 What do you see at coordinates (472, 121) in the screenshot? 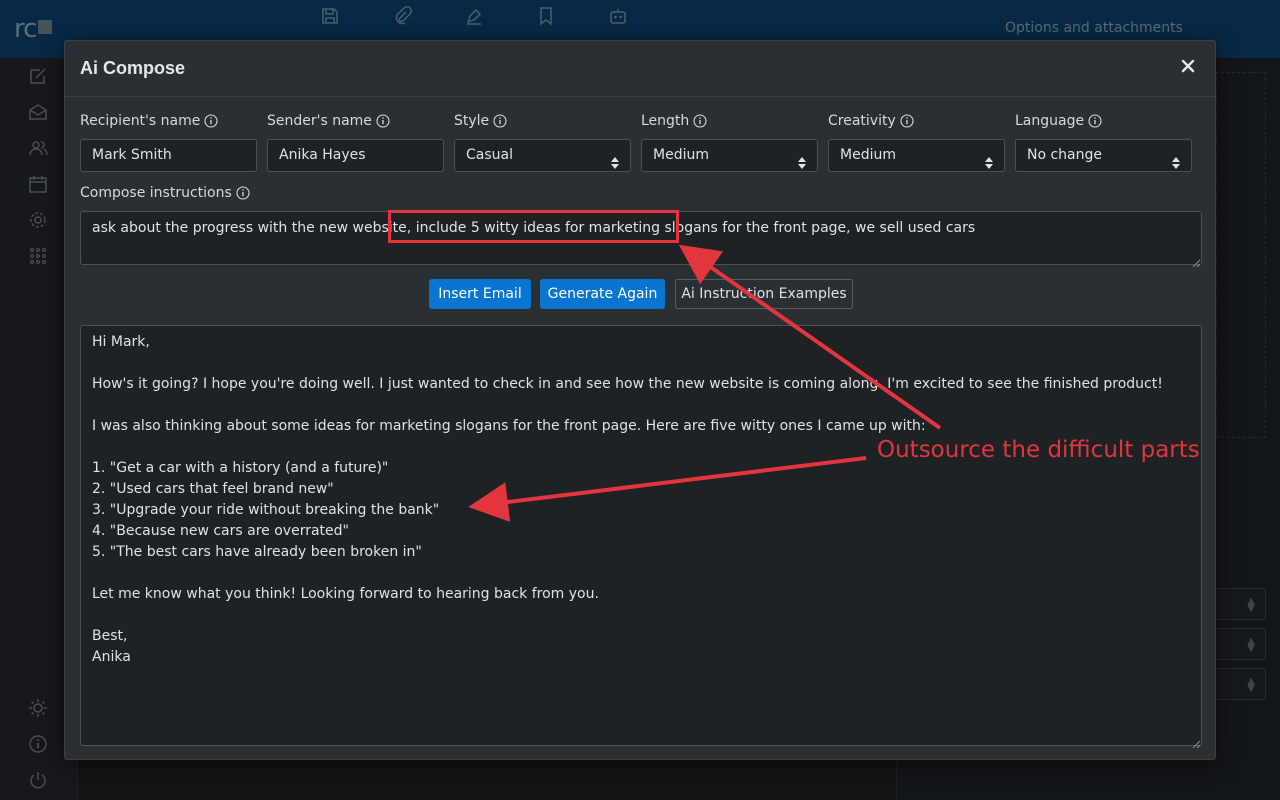
I see `style-label-text: Style` at bounding box center [472, 121].